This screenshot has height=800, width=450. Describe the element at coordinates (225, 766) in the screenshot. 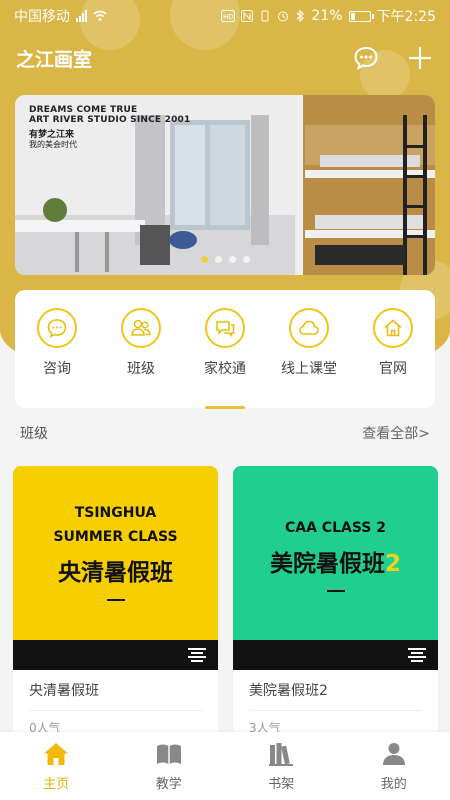

I see `bottom-tab-bar: 主页 教学 书架 我的` at that location.